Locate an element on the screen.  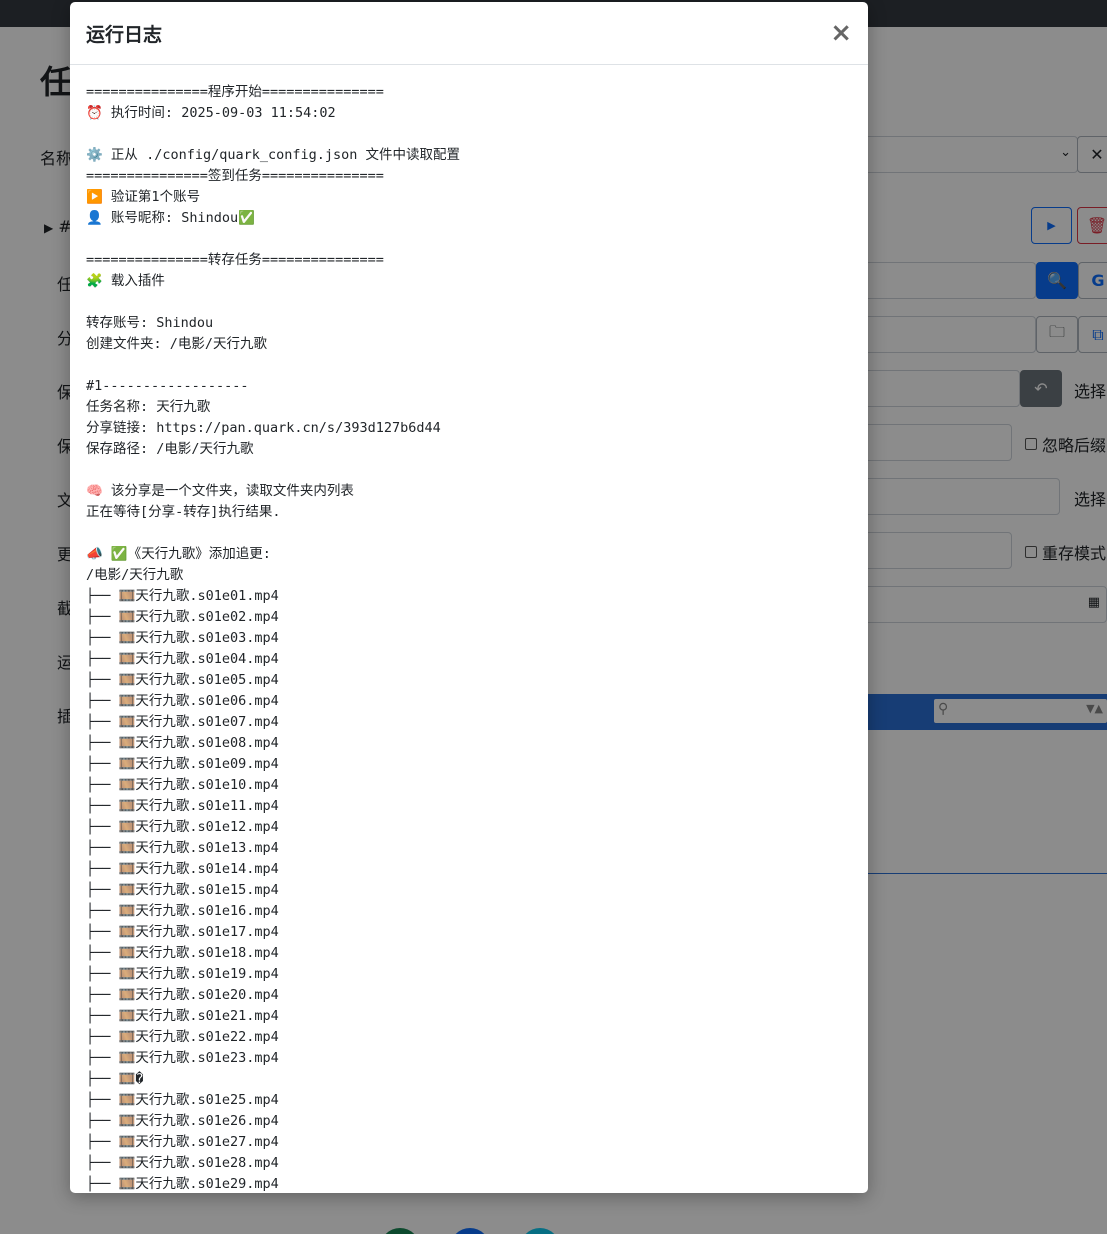
log-line: ├── 🎞️天行九歌.s01e15.mp4 is located at coordinates (182, 890).